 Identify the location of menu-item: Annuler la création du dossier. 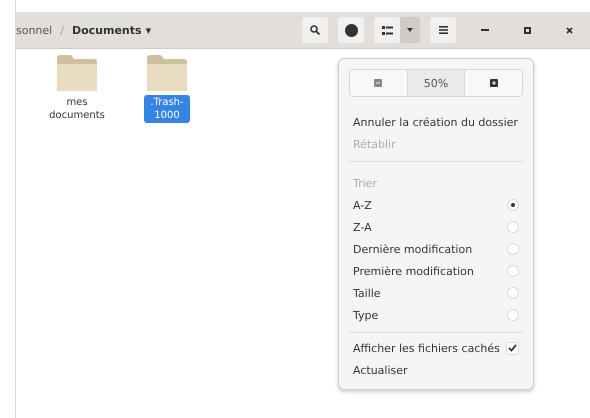
(436, 122).